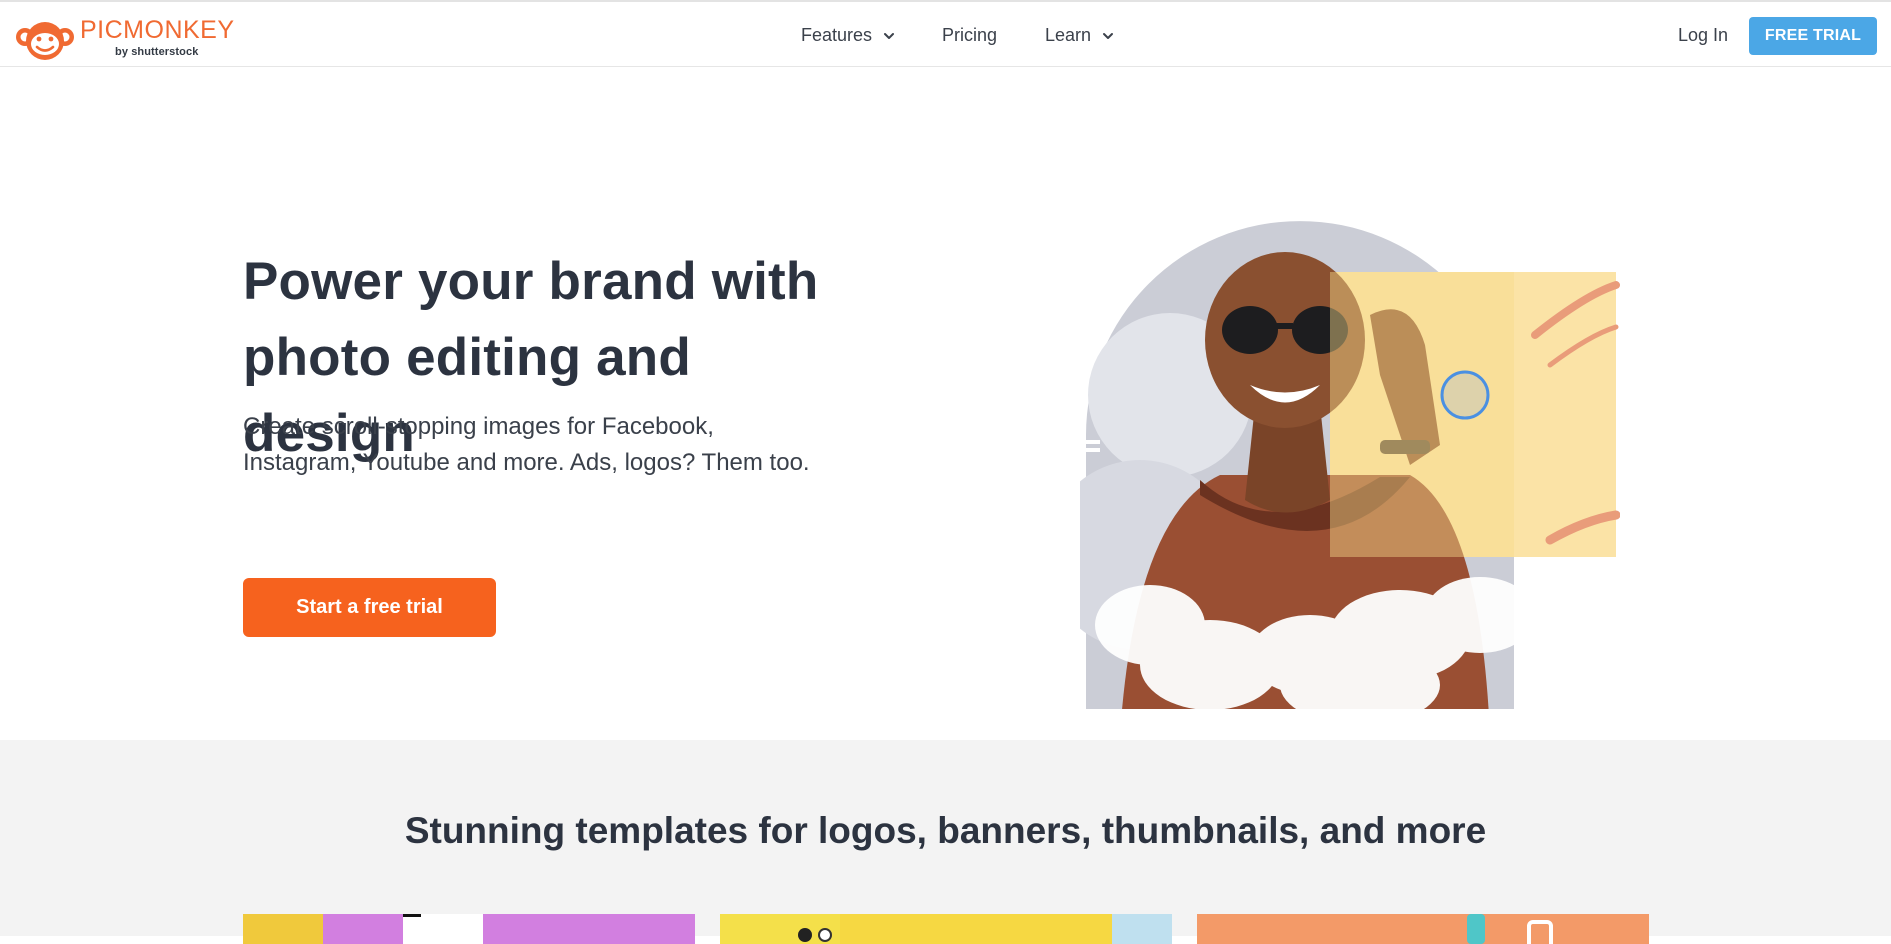  I want to click on logo-wordmark: PICMONKEY, so click(157, 30).